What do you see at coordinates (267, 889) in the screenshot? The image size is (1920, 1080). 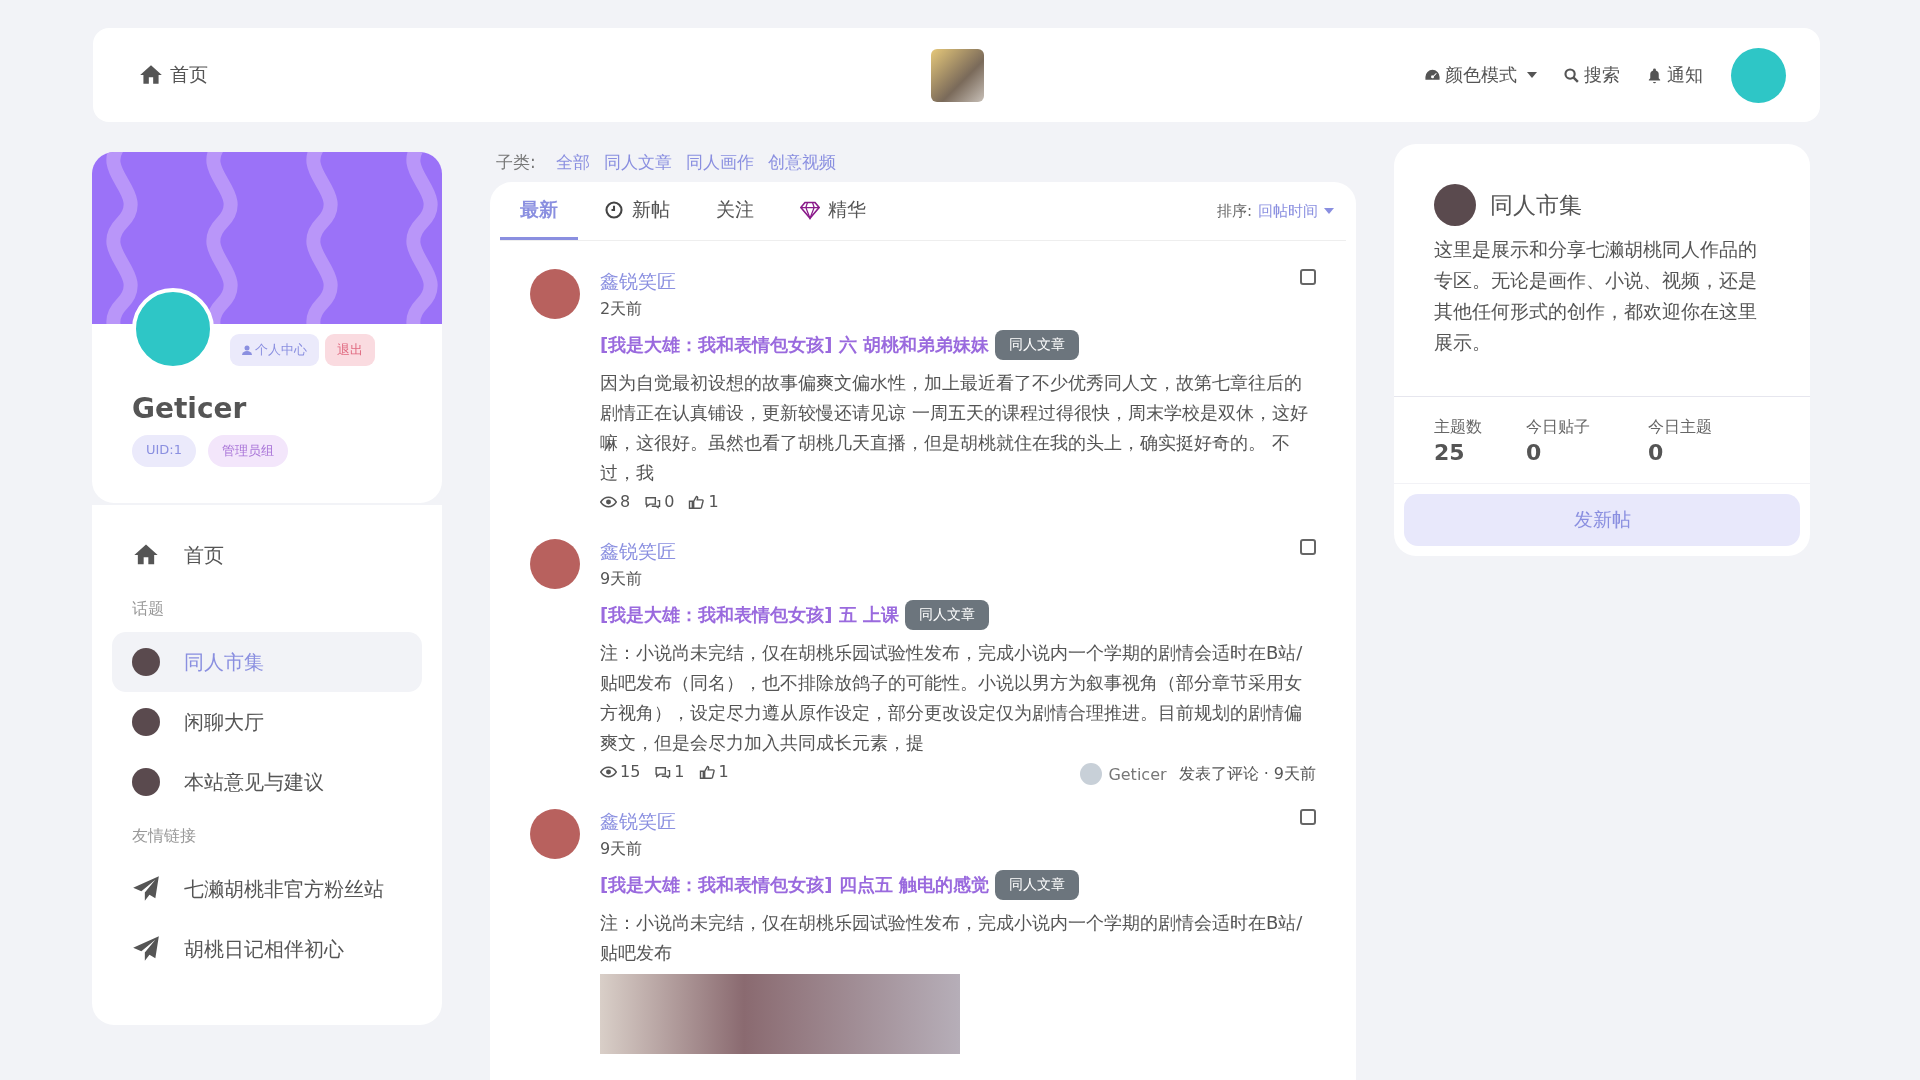 I see `sidebar-item: 七濑胡桃非官方粉丝站` at bounding box center [267, 889].